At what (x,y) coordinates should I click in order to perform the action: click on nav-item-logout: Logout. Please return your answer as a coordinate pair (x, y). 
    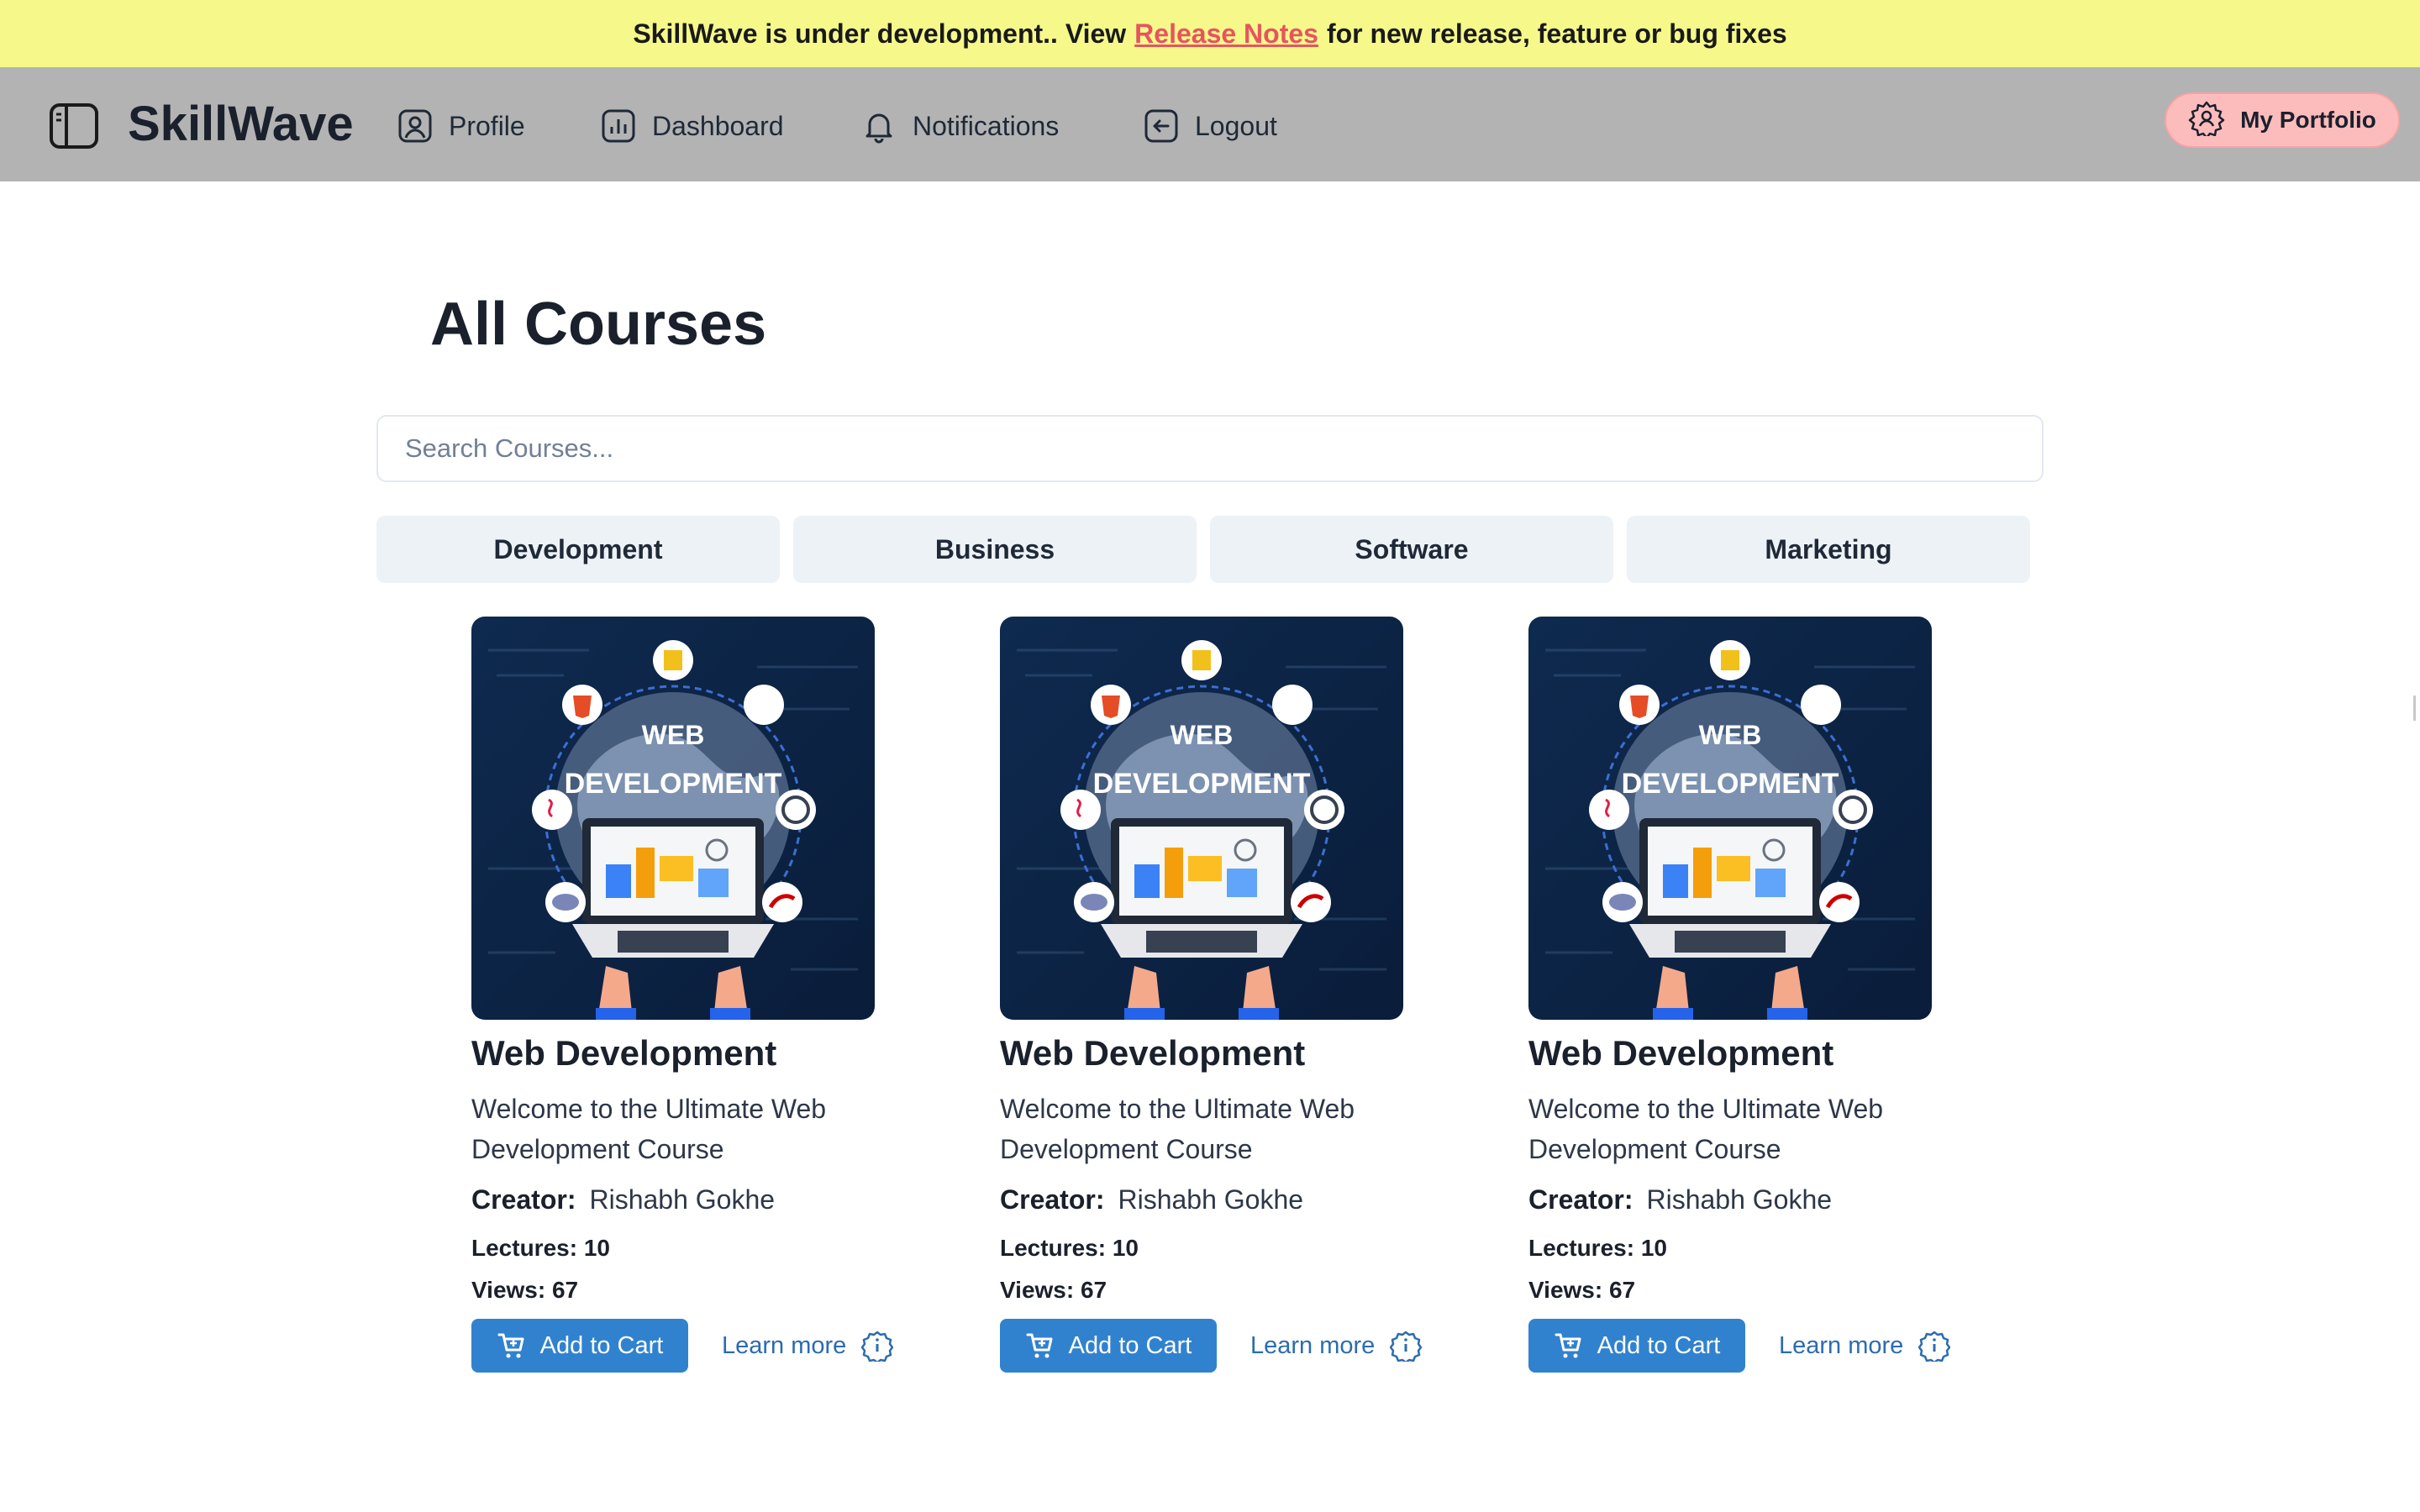
    Looking at the image, I should click on (1210, 126).